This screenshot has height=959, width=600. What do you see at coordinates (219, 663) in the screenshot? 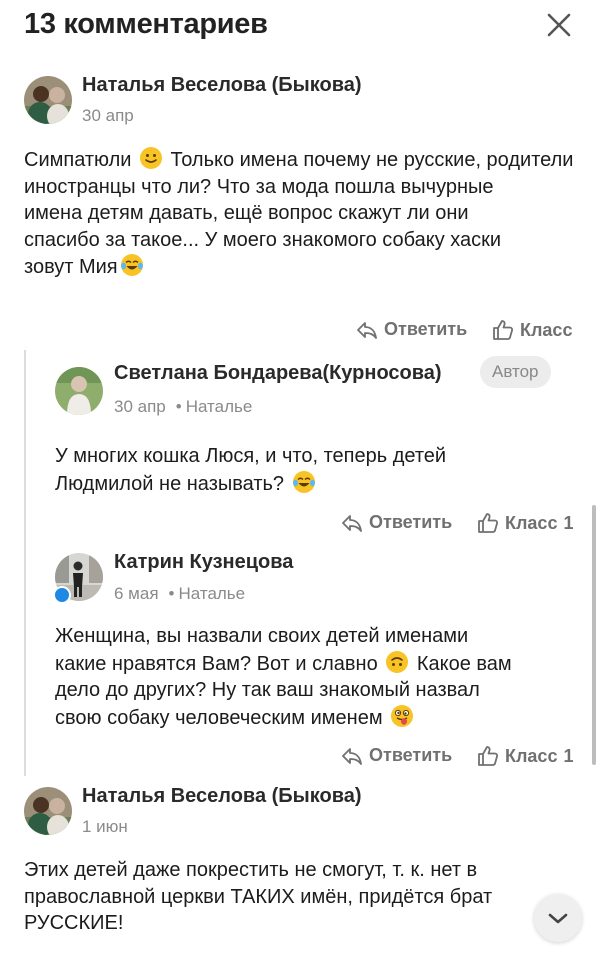
I see `comment-text-part: какие нравятся Вам? Вот и славно` at bounding box center [219, 663].